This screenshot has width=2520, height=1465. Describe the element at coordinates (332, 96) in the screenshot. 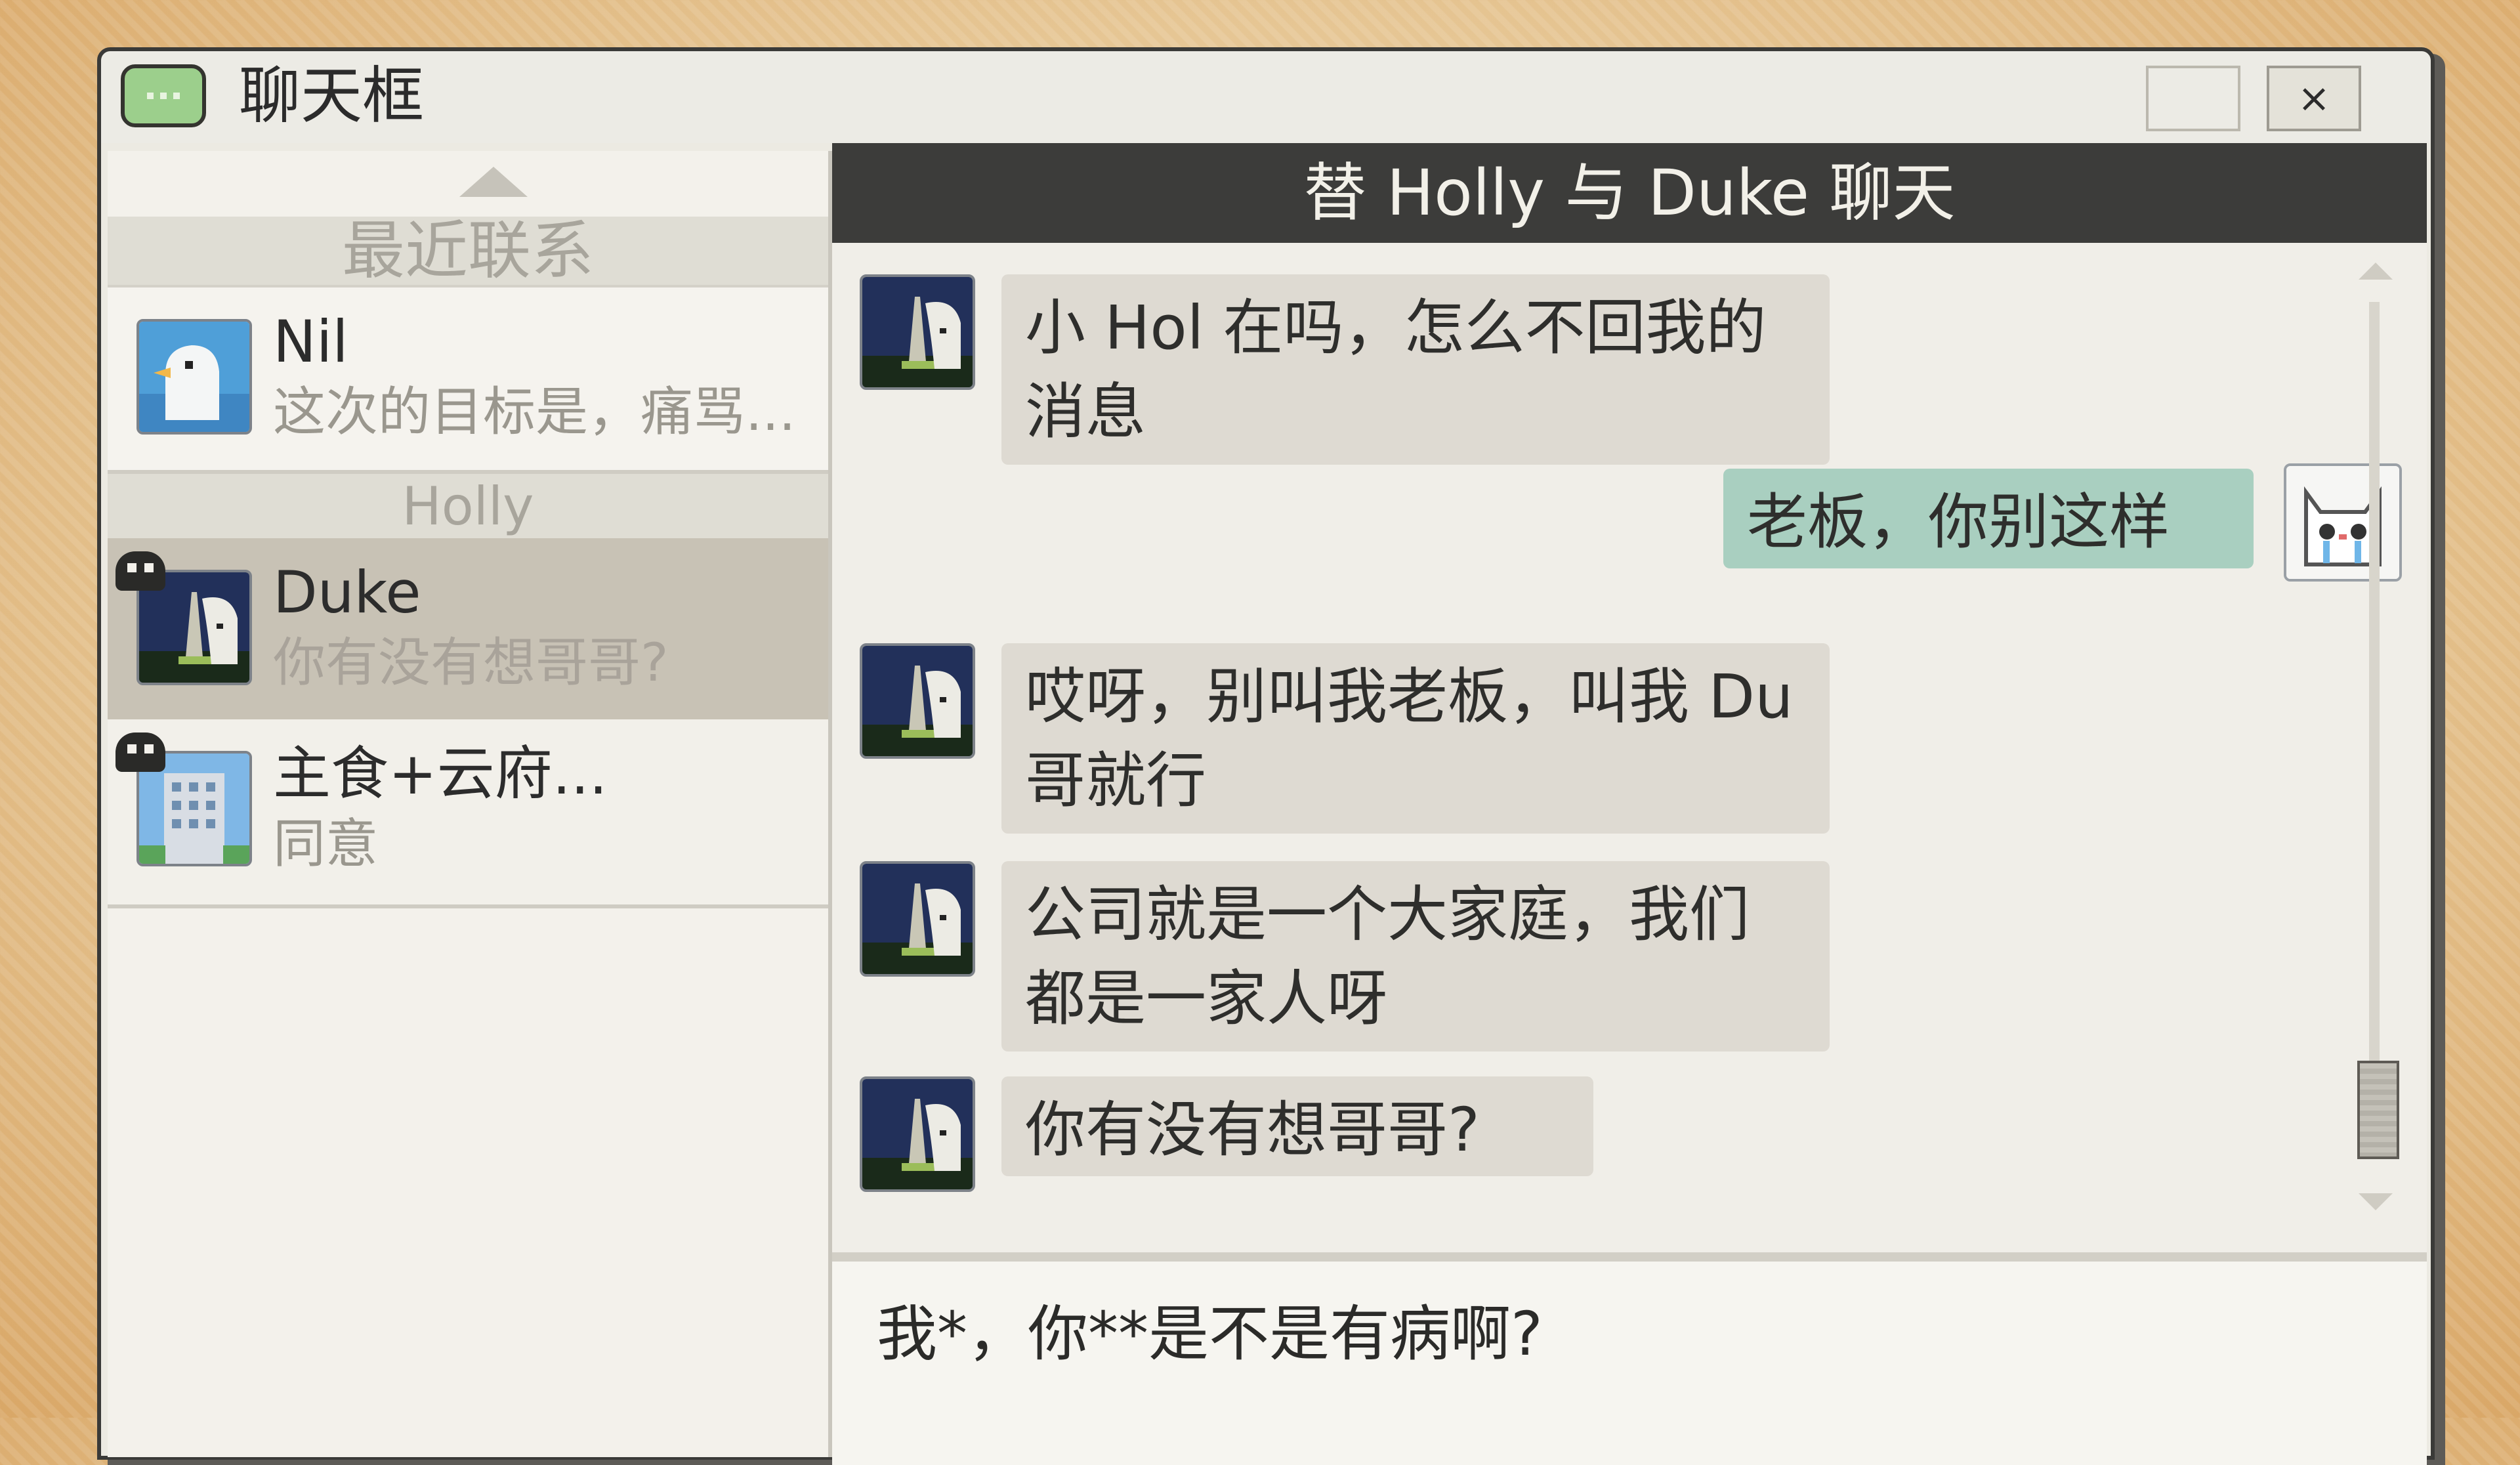

I see `window-title: 聊天框` at that location.